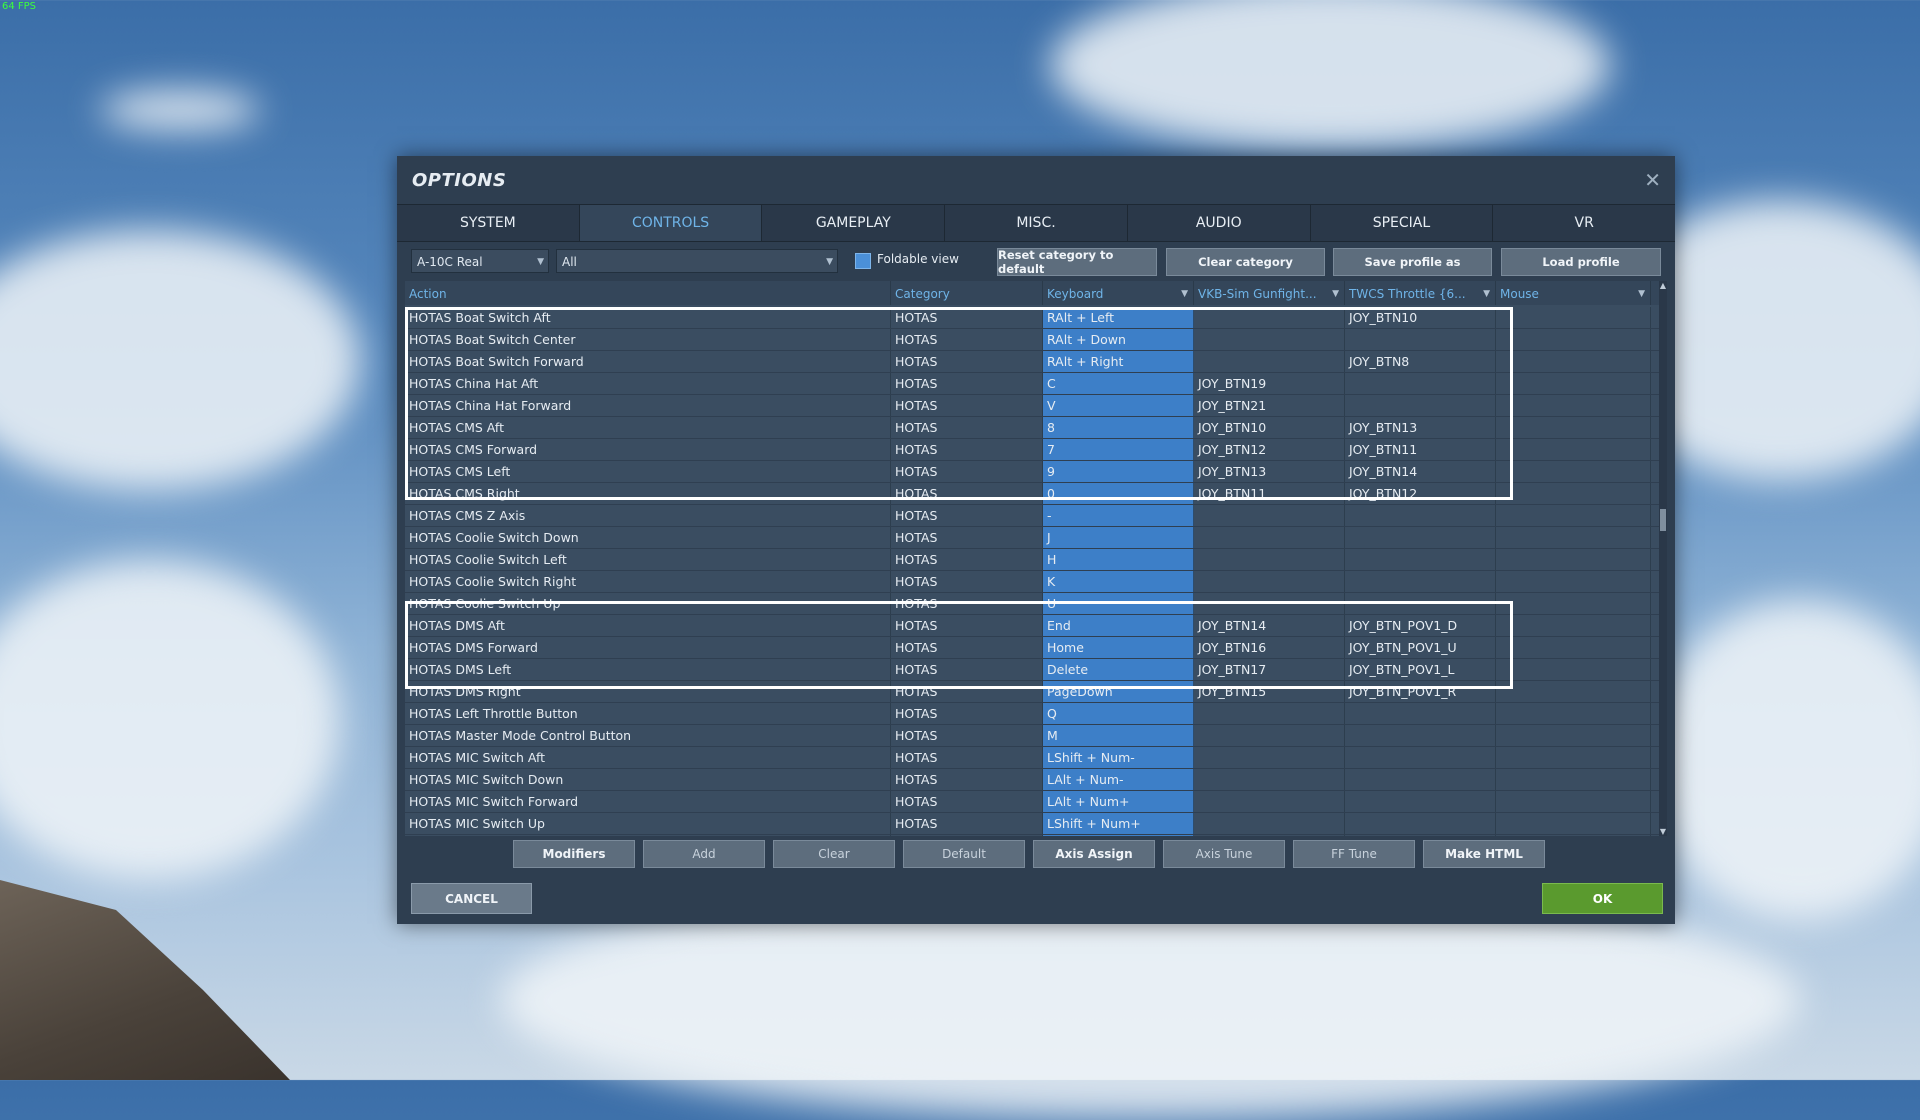 This screenshot has height=1120, width=1920. Describe the element at coordinates (1269, 471) in the screenshot. I see `cell-vkb: JOY_BTN13` at that location.